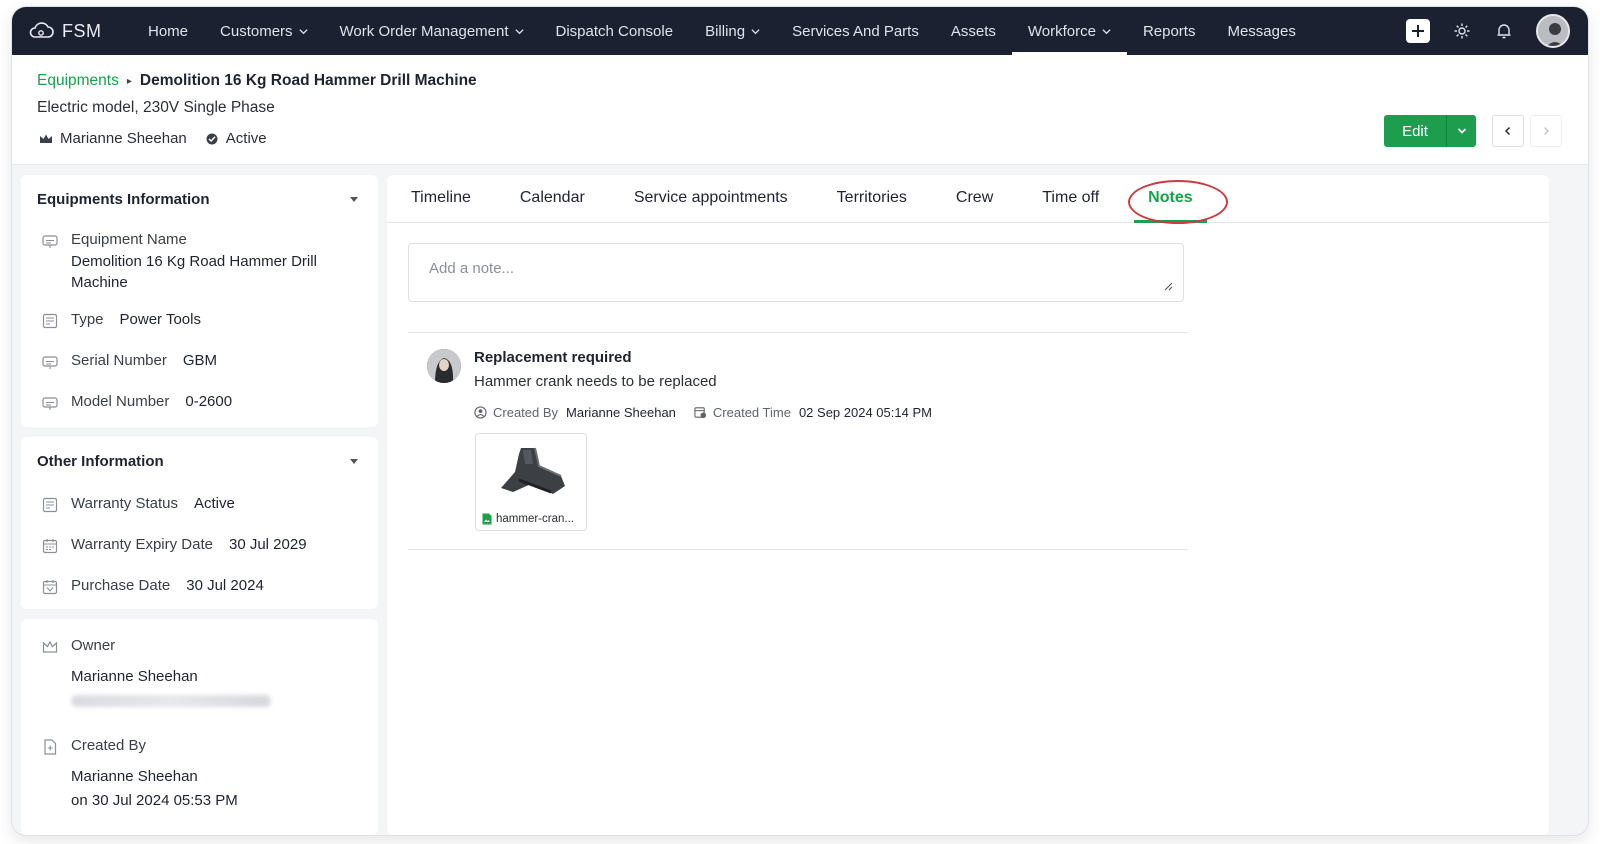 Image resolution: width=1600 pixels, height=844 pixels. What do you see at coordinates (1061, 31) in the screenshot?
I see `nav-item-label: Workforce` at bounding box center [1061, 31].